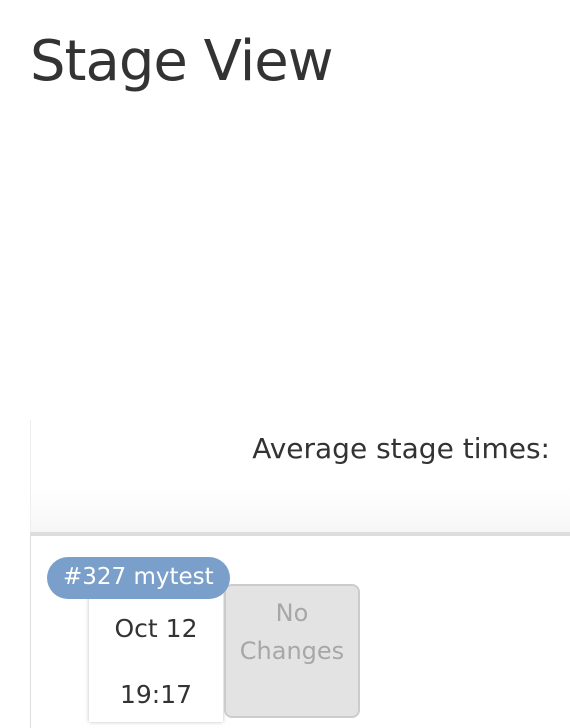 The width and height of the screenshot is (570, 728). What do you see at coordinates (156, 694) in the screenshot?
I see `build-time: 19:17` at bounding box center [156, 694].